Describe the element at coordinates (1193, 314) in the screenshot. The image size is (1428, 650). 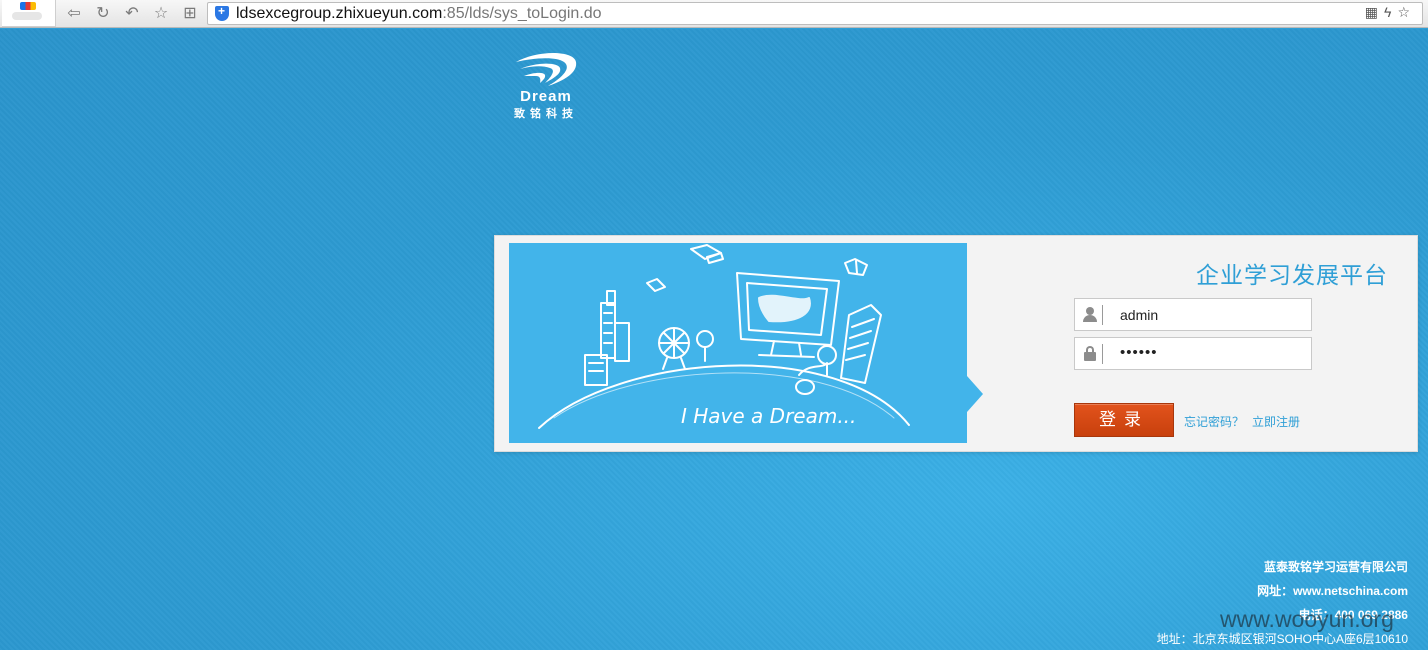
I see `username-field: admin` at that location.